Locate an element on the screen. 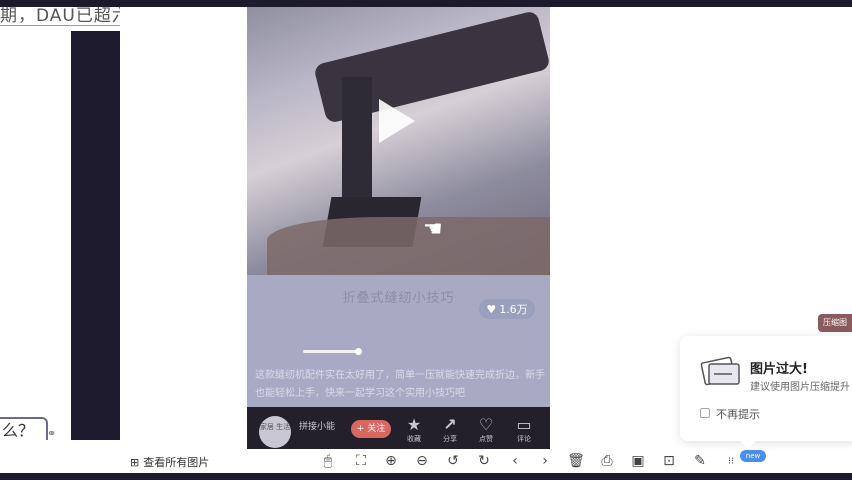  comment-icon: ▭ 评论 is located at coordinates (524, 429).